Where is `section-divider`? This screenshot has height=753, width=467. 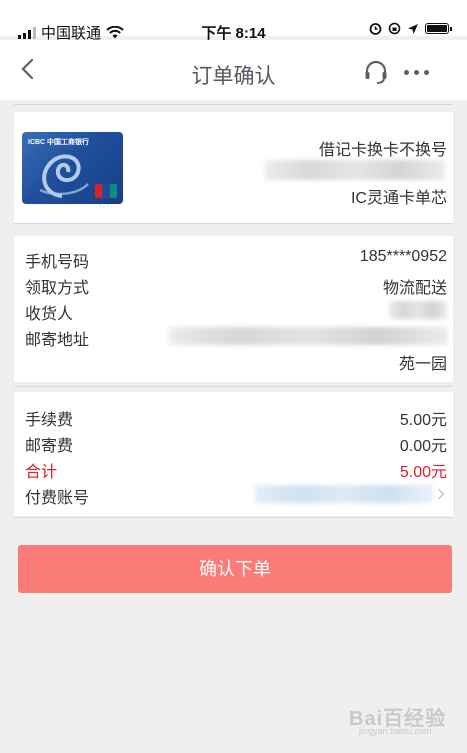
section-divider is located at coordinates (233, 386).